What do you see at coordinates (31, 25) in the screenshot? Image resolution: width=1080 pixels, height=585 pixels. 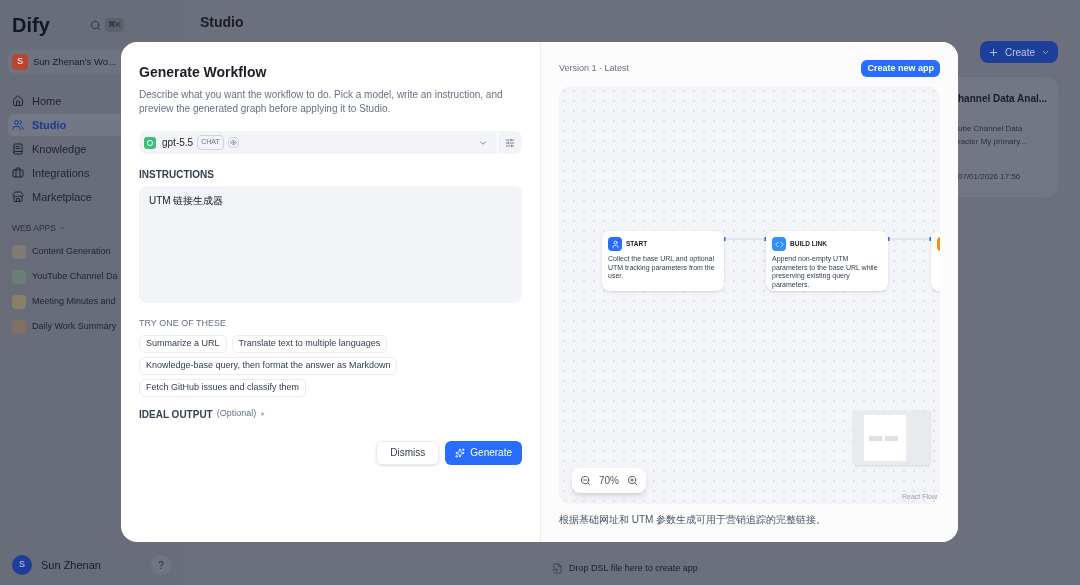 I see `logo: Dify` at bounding box center [31, 25].